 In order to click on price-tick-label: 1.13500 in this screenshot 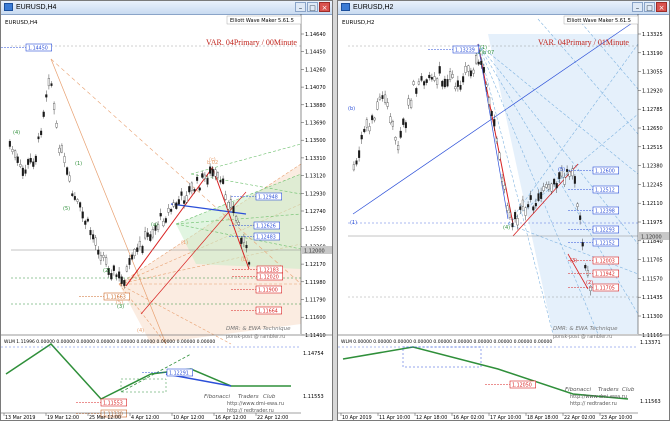, I will do `click(315, 141)`.